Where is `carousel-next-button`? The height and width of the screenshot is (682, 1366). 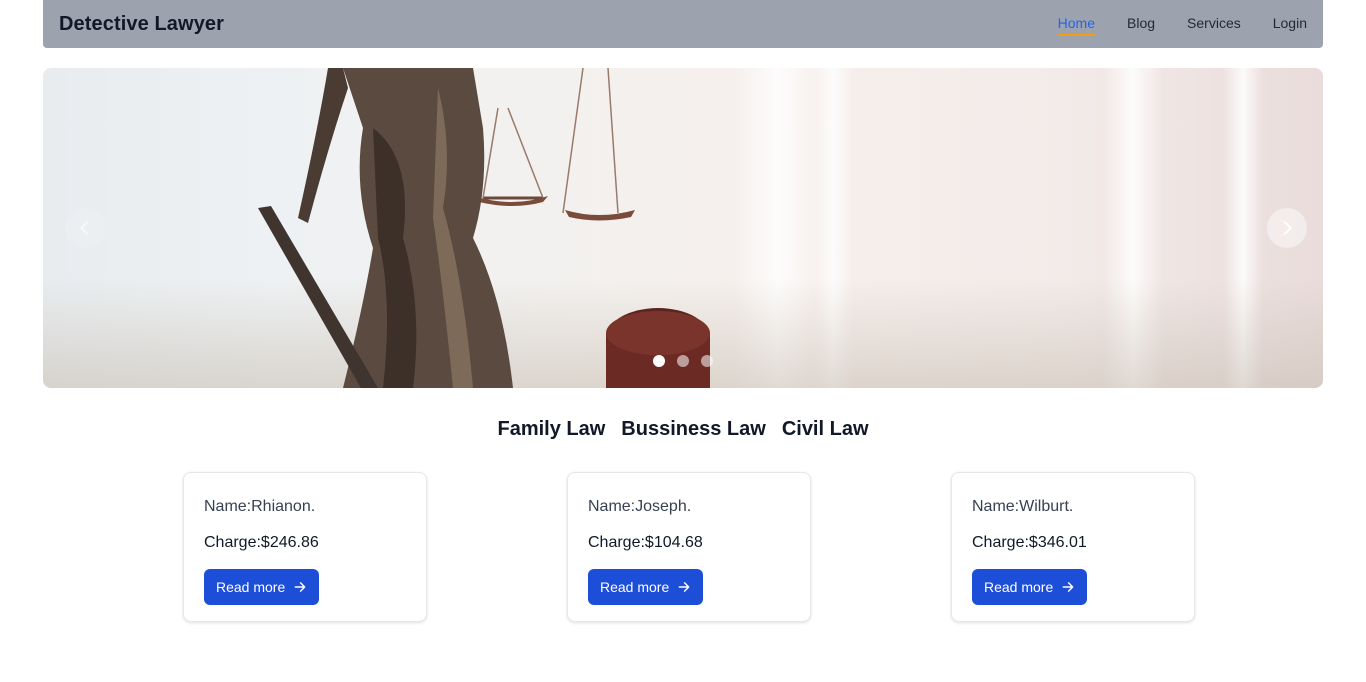 carousel-next-button is located at coordinates (1287, 228).